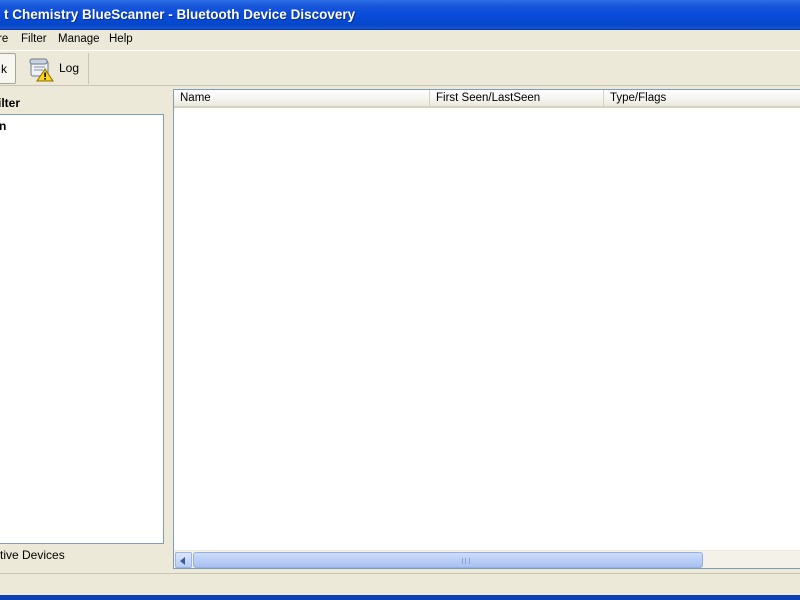 This screenshot has height=600, width=800. What do you see at coordinates (69, 68) in the screenshot?
I see `log-button-label: Log` at bounding box center [69, 68].